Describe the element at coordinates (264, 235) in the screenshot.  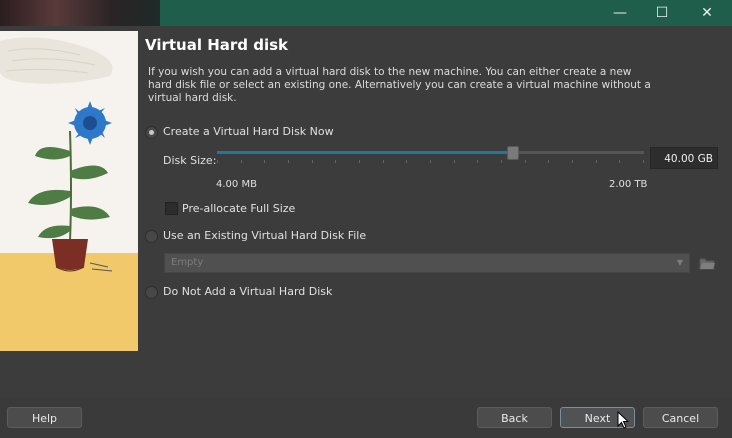
I see `use-existing-label: Use an Existing Virtual Hard Disk File` at that location.